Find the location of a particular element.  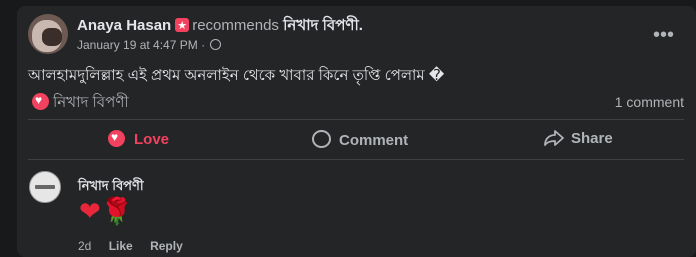

globe-icon is located at coordinates (216, 44).